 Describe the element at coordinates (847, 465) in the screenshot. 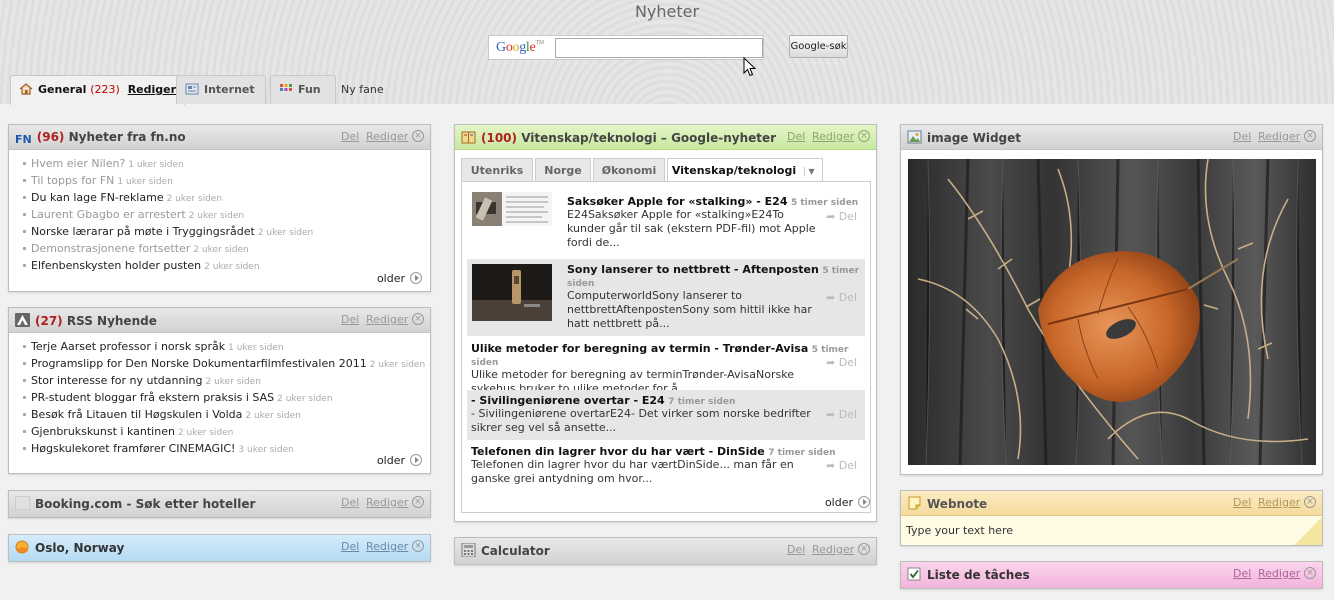

I see `share-label: Del` at that location.